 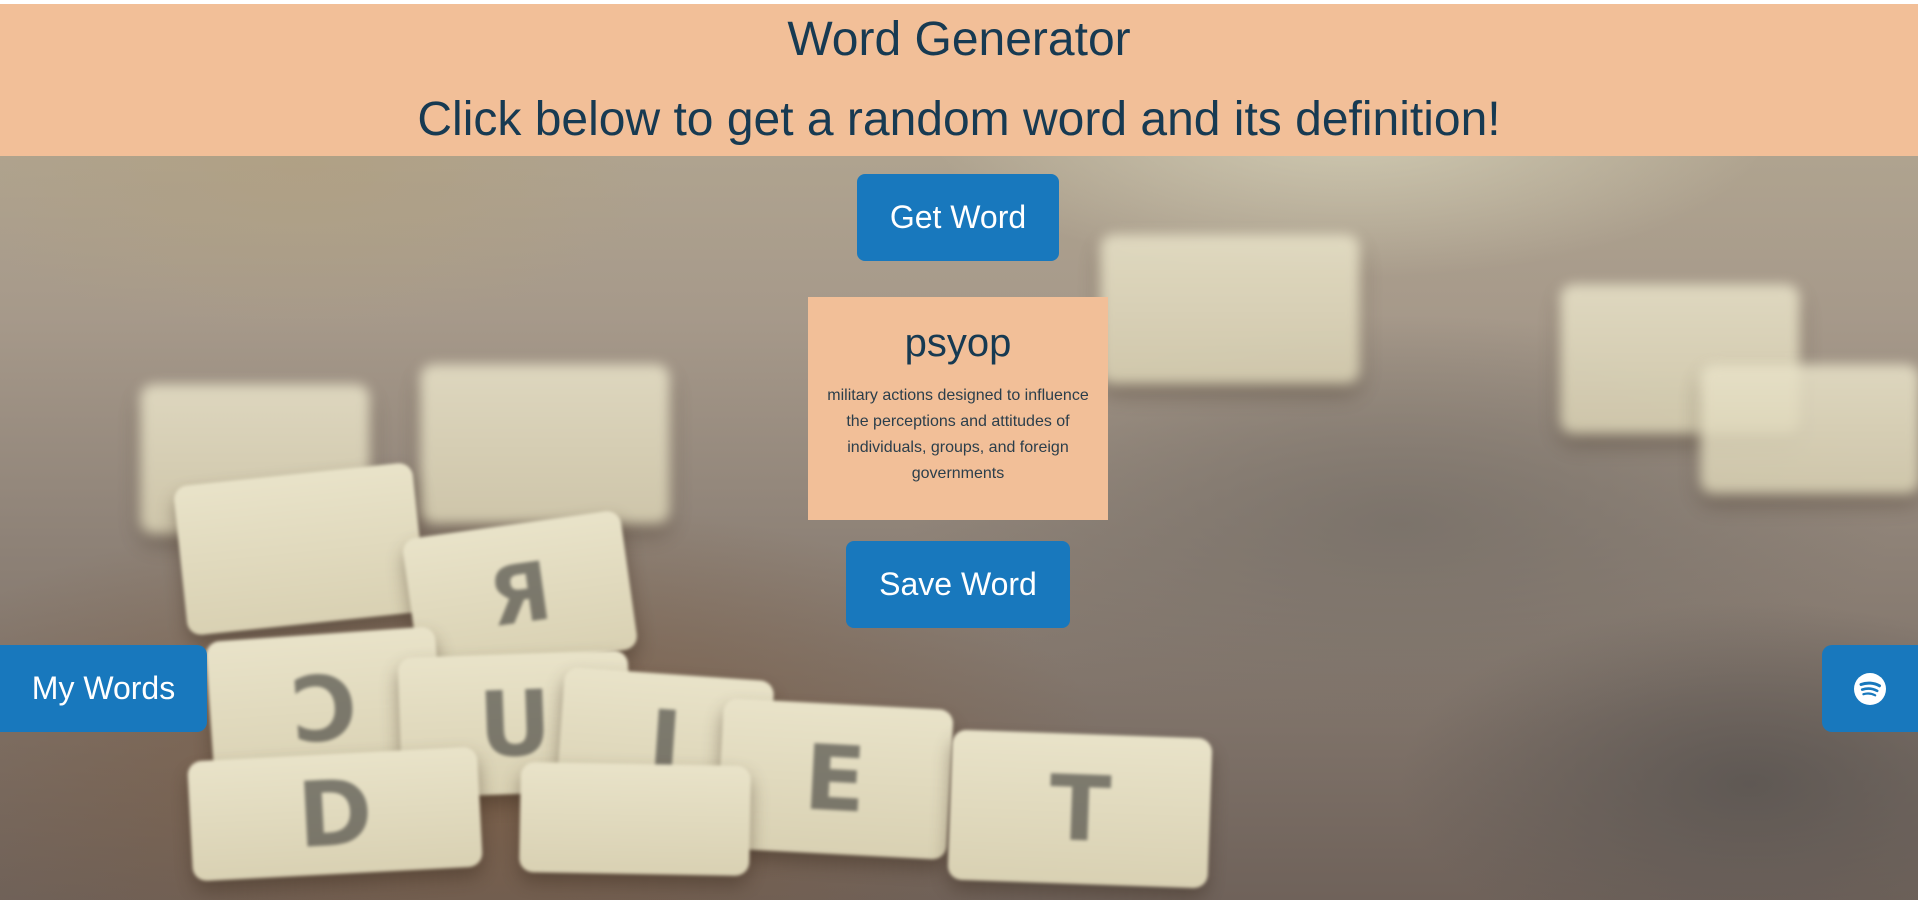 I want to click on spotify-button, so click(x=1870, y=688).